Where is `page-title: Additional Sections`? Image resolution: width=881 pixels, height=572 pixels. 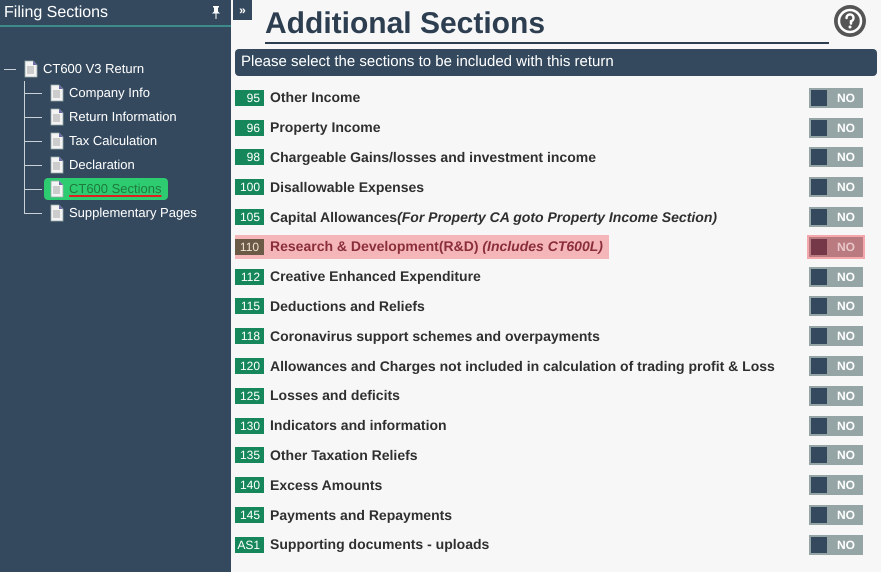 page-title: Additional Sections is located at coordinates (547, 25).